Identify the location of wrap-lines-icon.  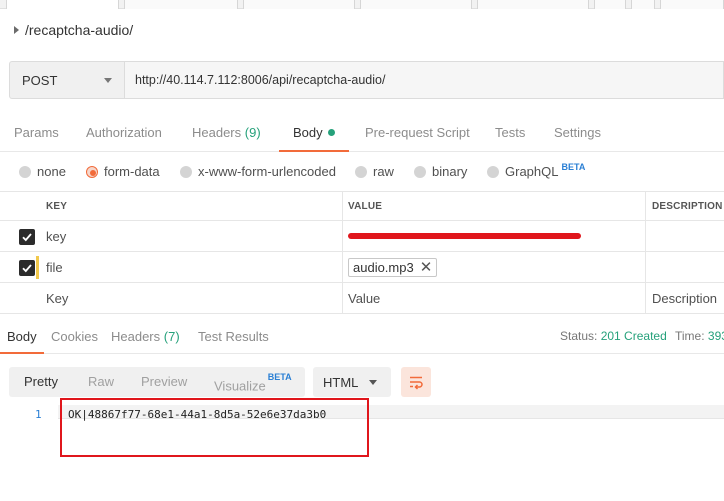
(416, 383).